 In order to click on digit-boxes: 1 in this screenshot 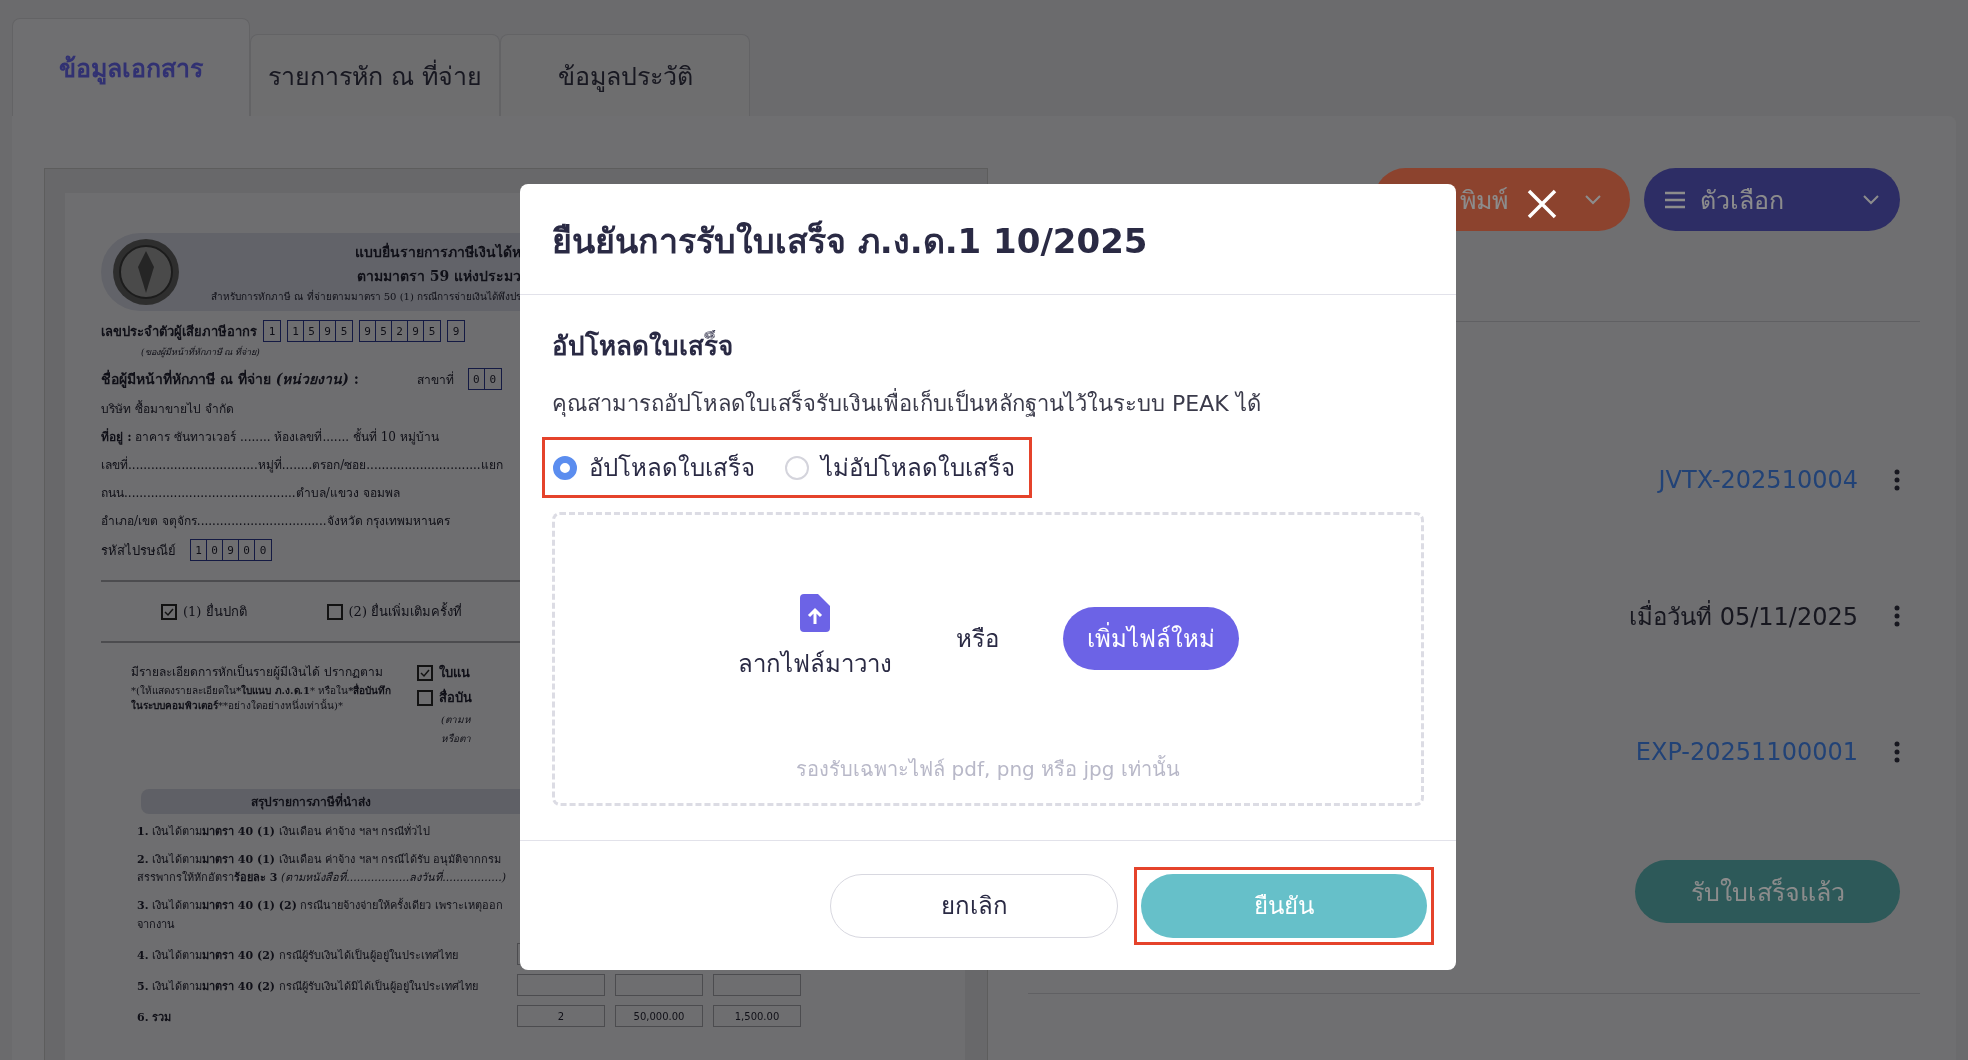, I will do `click(272, 331)`.